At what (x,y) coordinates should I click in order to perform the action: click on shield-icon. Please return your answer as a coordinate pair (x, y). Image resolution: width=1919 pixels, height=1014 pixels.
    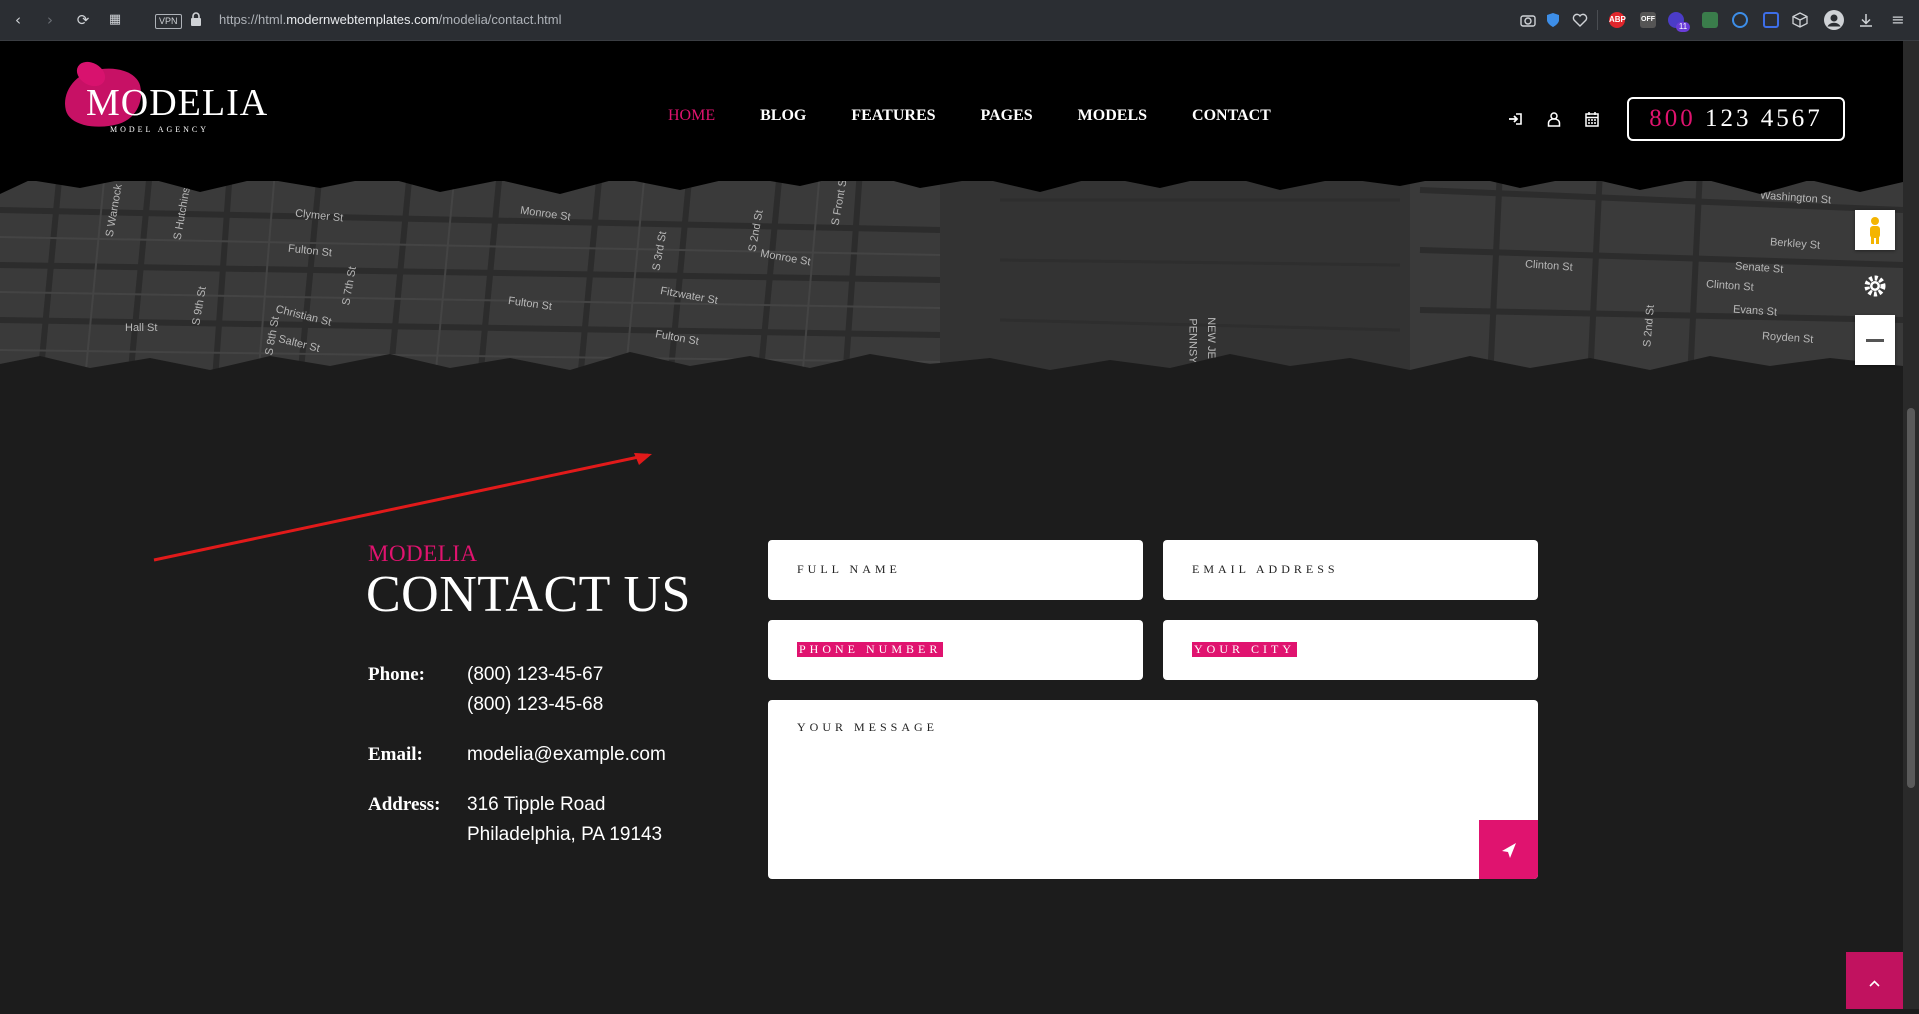
    Looking at the image, I should click on (1553, 20).